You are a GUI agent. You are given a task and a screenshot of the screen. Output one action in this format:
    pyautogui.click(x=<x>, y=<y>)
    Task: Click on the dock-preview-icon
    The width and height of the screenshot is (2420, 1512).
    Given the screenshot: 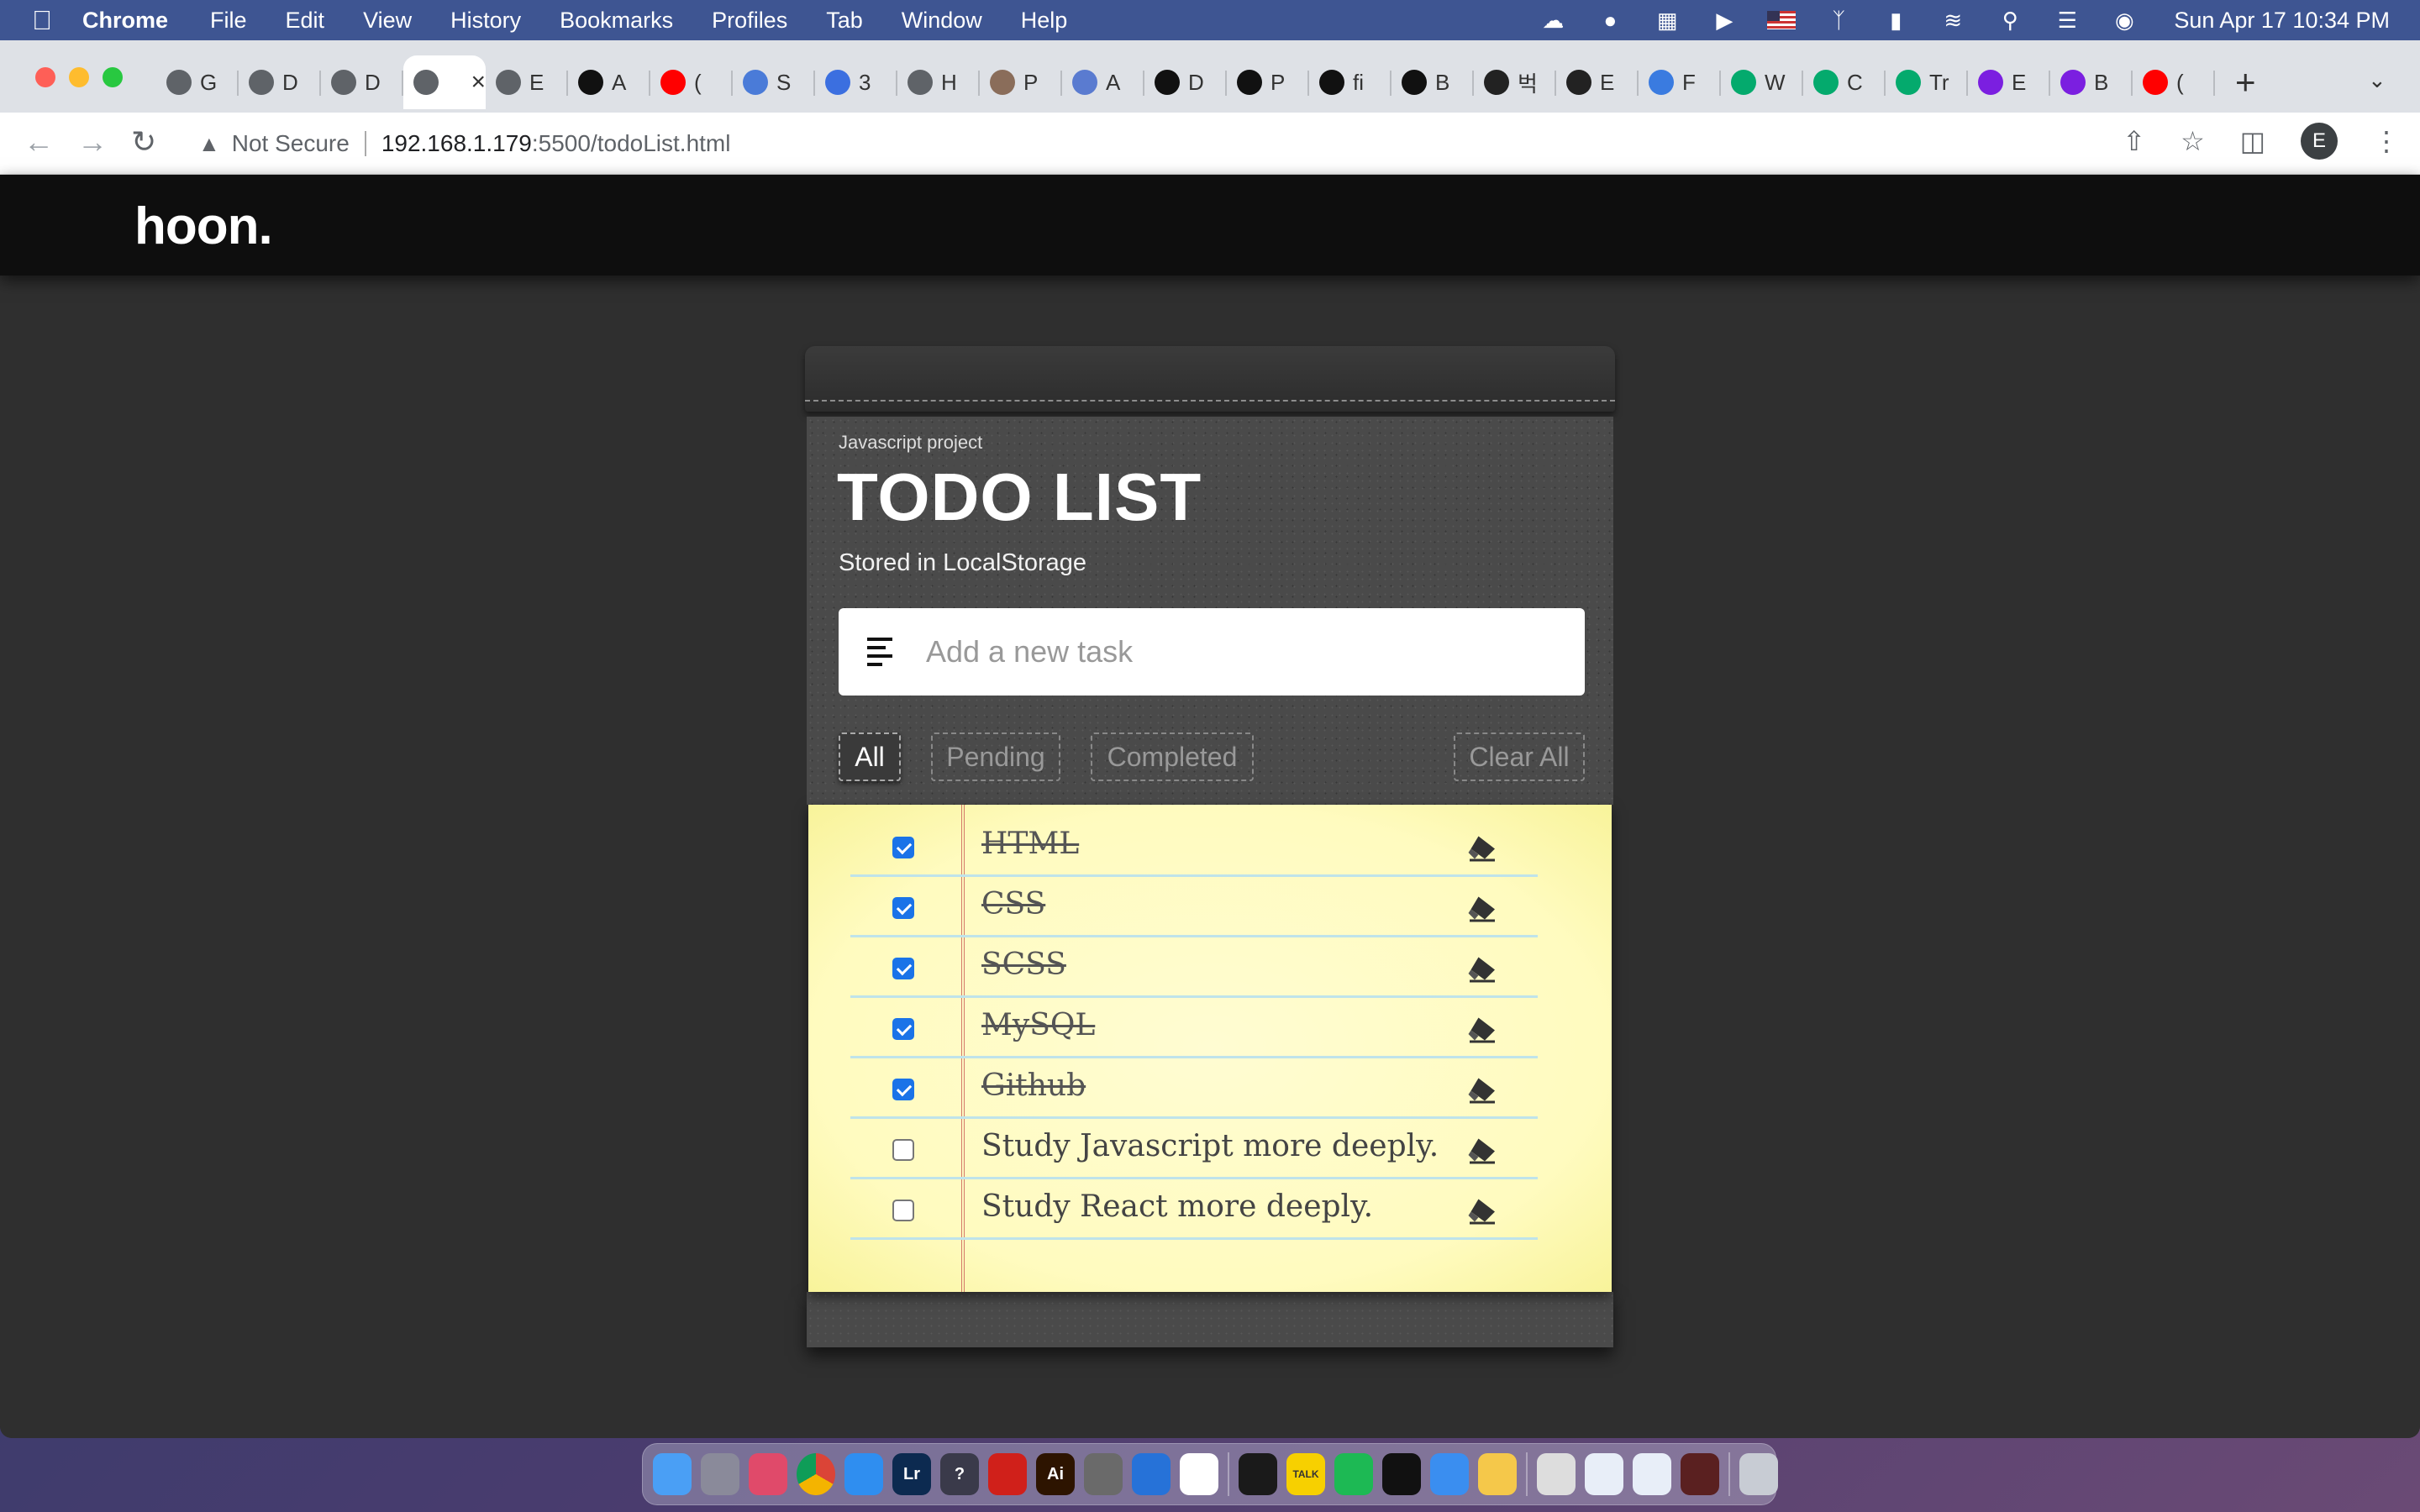 What is the action you would take?
    pyautogui.click(x=1557, y=1474)
    